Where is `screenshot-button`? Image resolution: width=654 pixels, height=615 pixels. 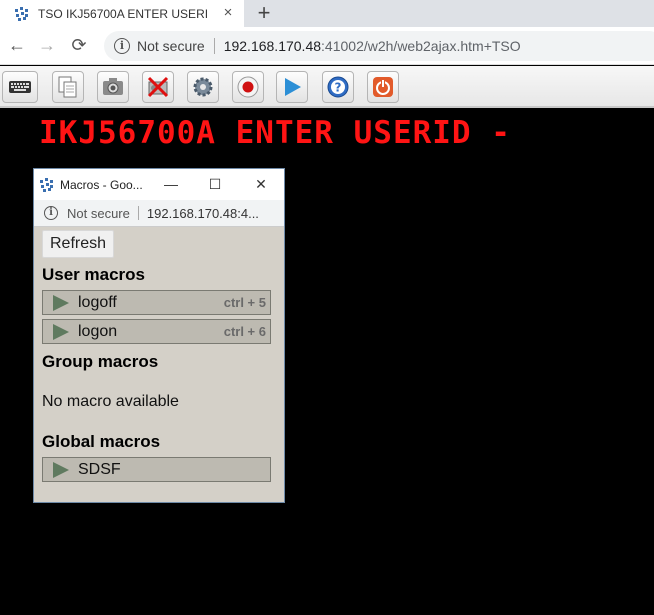
screenshot-button is located at coordinates (113, 87).